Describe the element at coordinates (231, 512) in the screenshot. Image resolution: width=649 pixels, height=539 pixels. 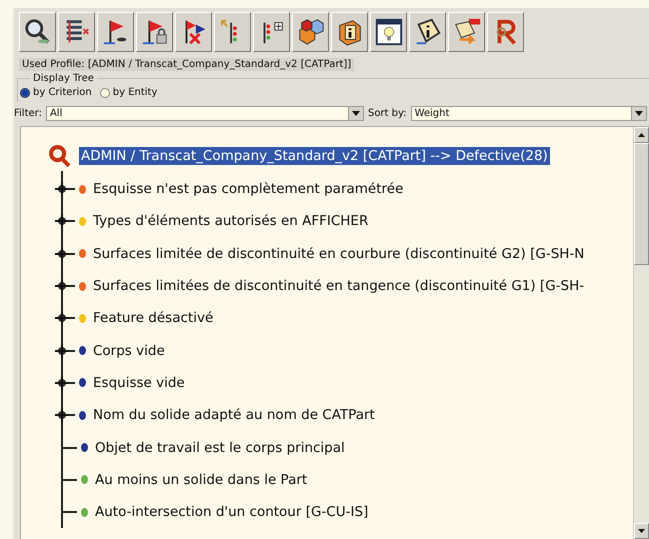
I see `tree-item: Auto-intersection d'un contour [G-CU-IS]` at that location.